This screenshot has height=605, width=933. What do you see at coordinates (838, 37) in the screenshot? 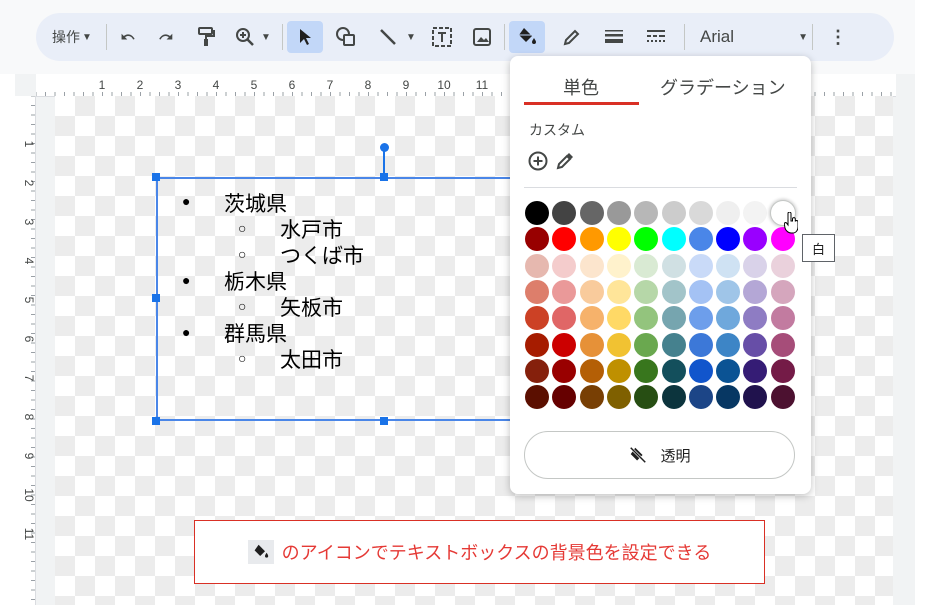
I see `more-options-button: ⋮` at bounding box center [838, 37].